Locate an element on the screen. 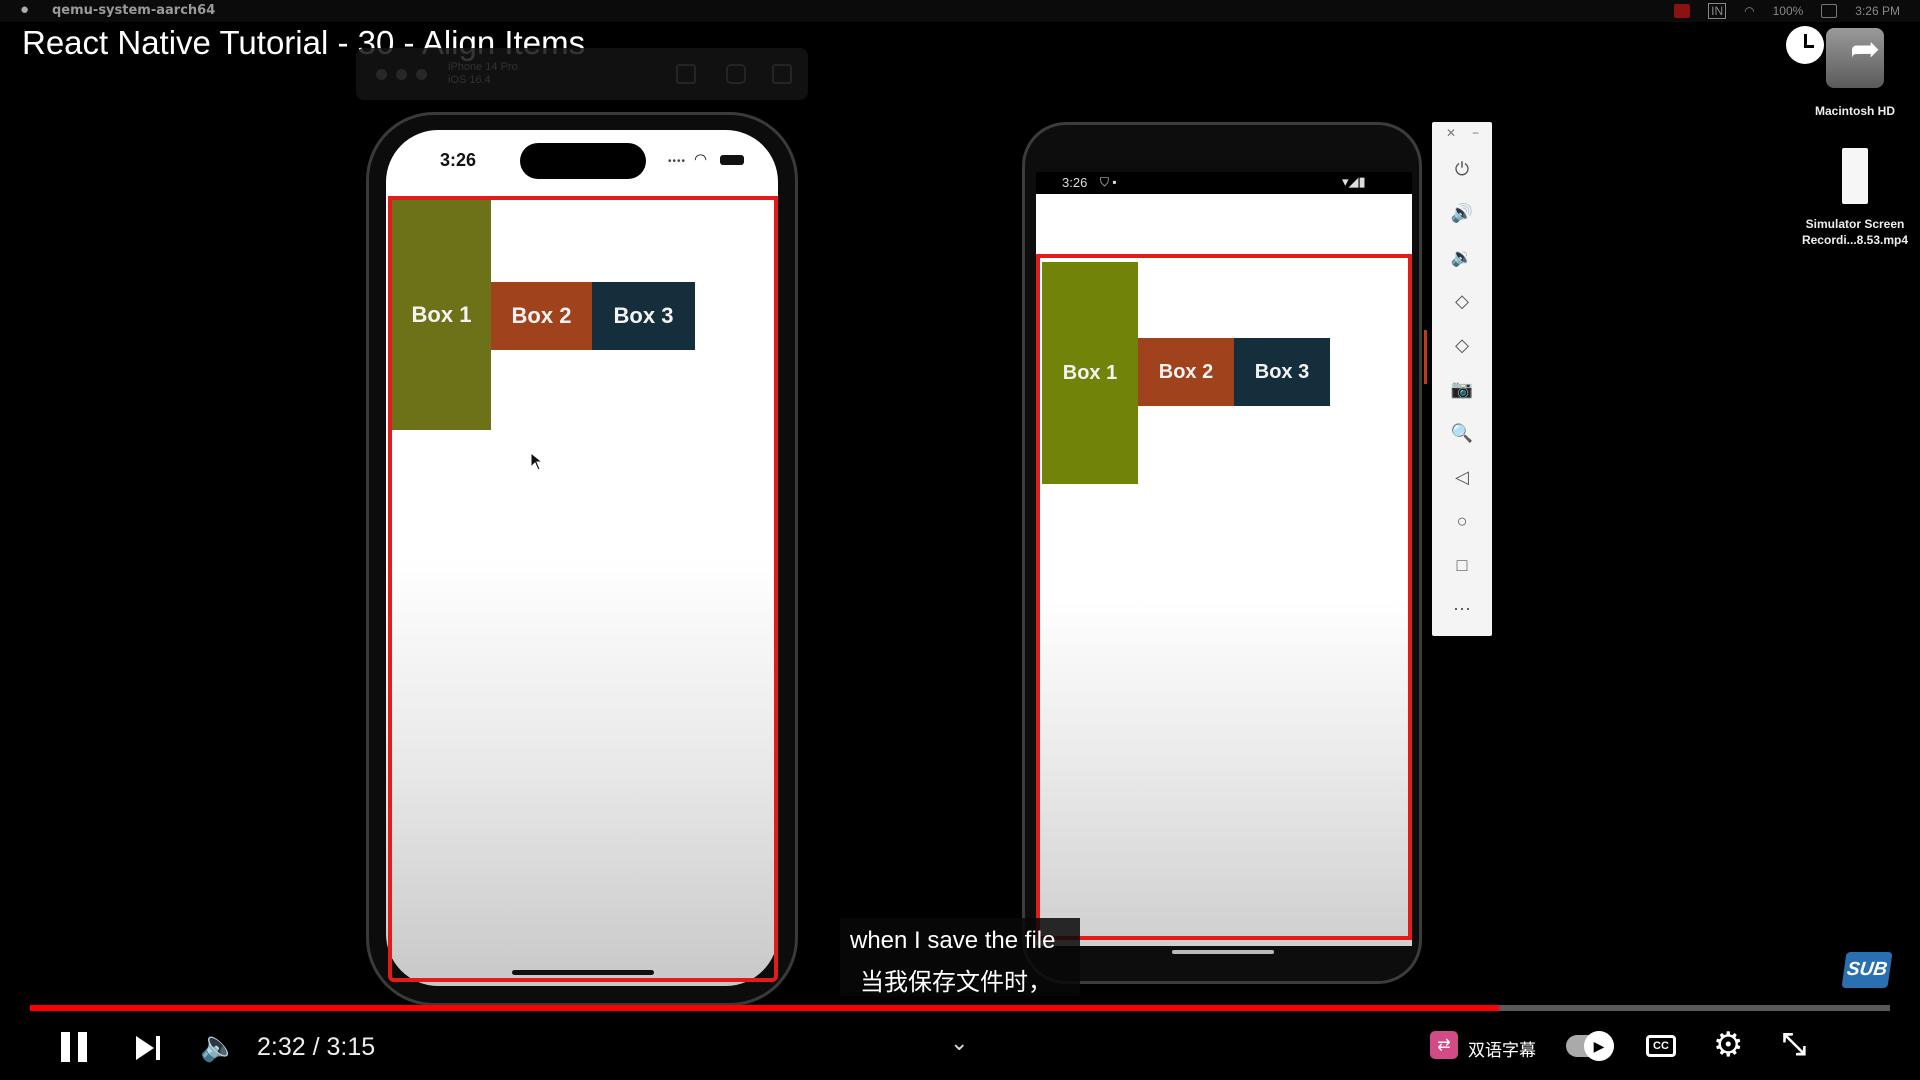 The width and height of the screenshot is (1920, 1080). time-display: 2:32 / 3:15 is located at coordinates (316, 1047).